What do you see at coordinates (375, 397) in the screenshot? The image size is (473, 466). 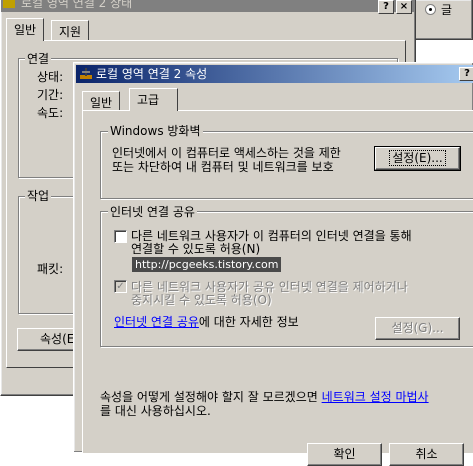 I see `network-wizard-link: 네트워크 설정 마법사` at bounding box center [375, 397].